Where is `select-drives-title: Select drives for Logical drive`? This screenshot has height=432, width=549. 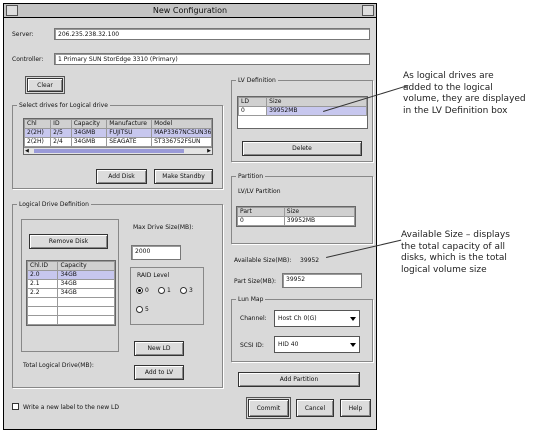 select-drives-title: Select drives for Logical drive is located at coordinates (63, 105).